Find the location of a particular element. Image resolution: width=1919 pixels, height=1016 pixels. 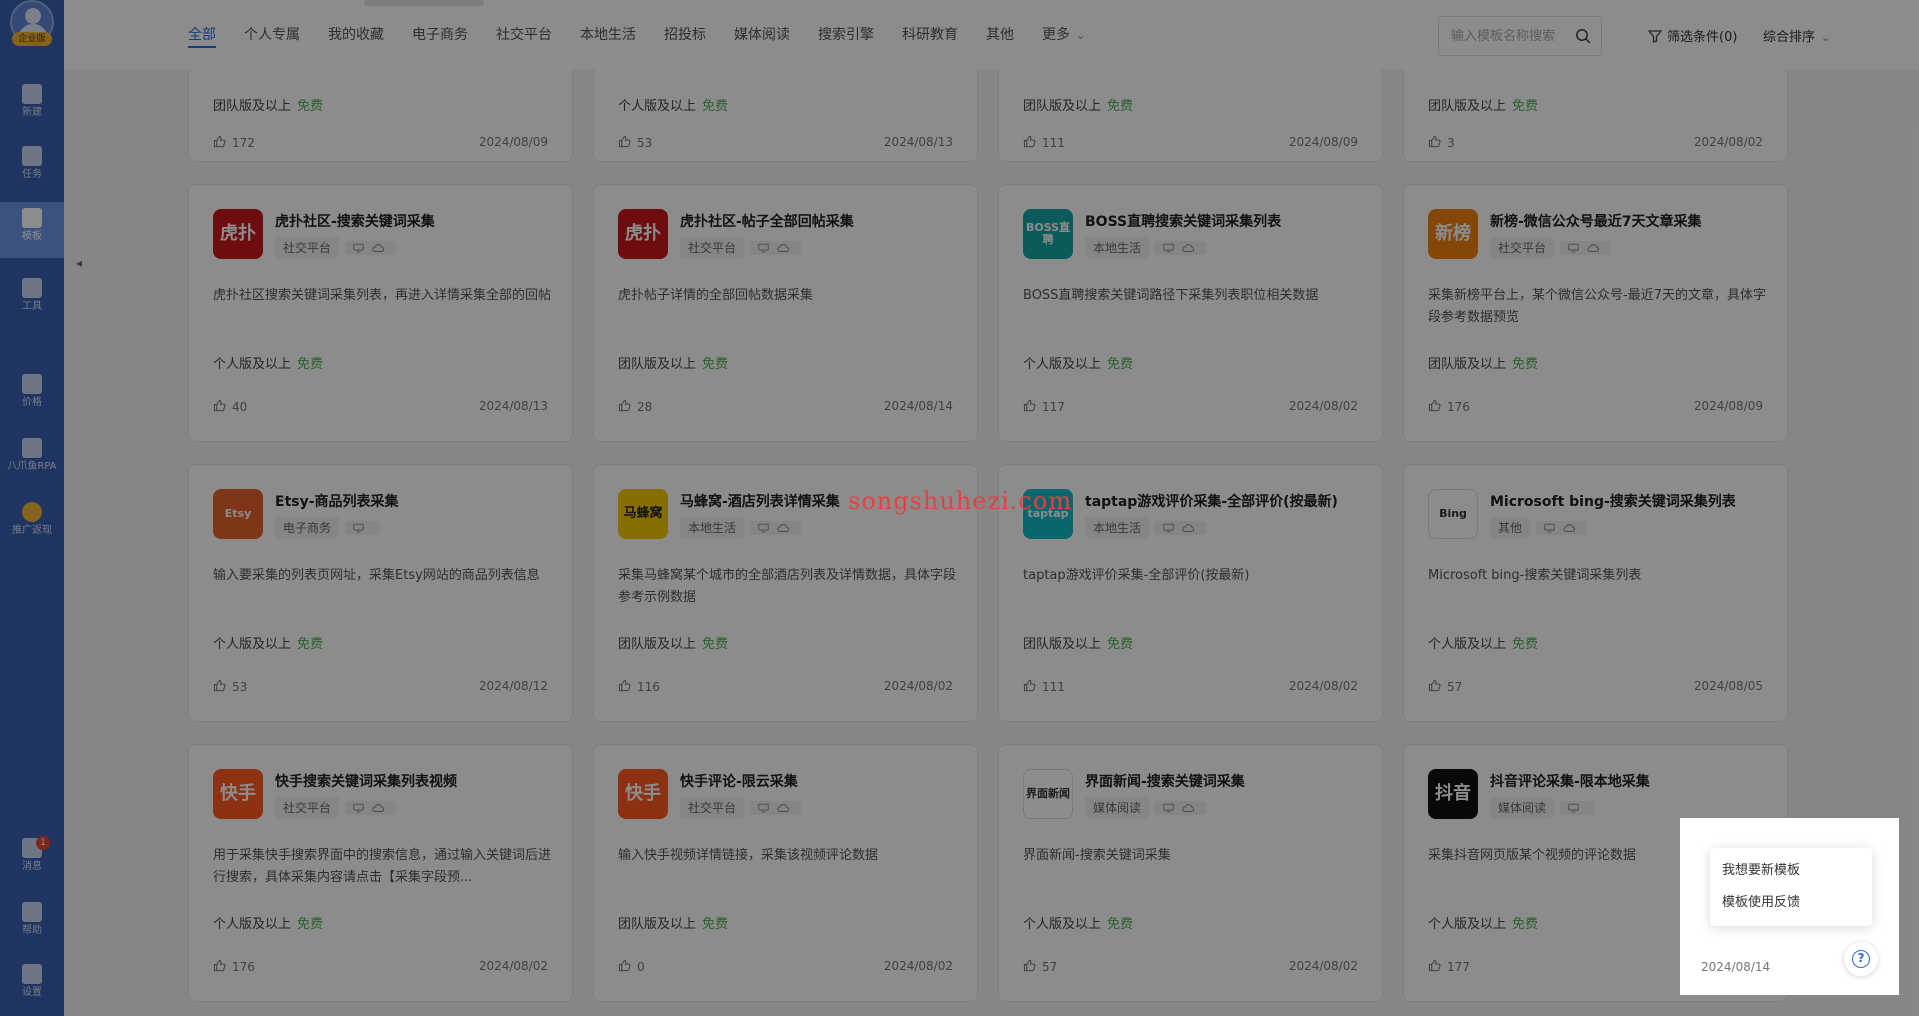

help-panel: 我想要新模板 模板使用反馈 2024/08/14 ? is located at coordinates (1789, 906).